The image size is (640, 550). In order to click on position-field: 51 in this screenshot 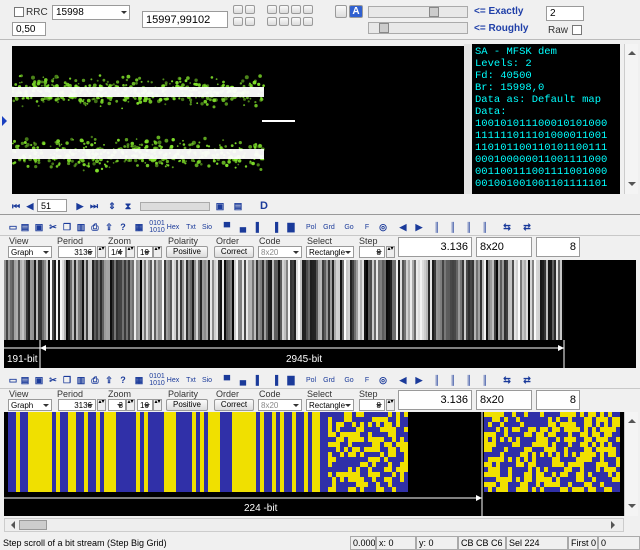, I will do `click(52, 205)`.